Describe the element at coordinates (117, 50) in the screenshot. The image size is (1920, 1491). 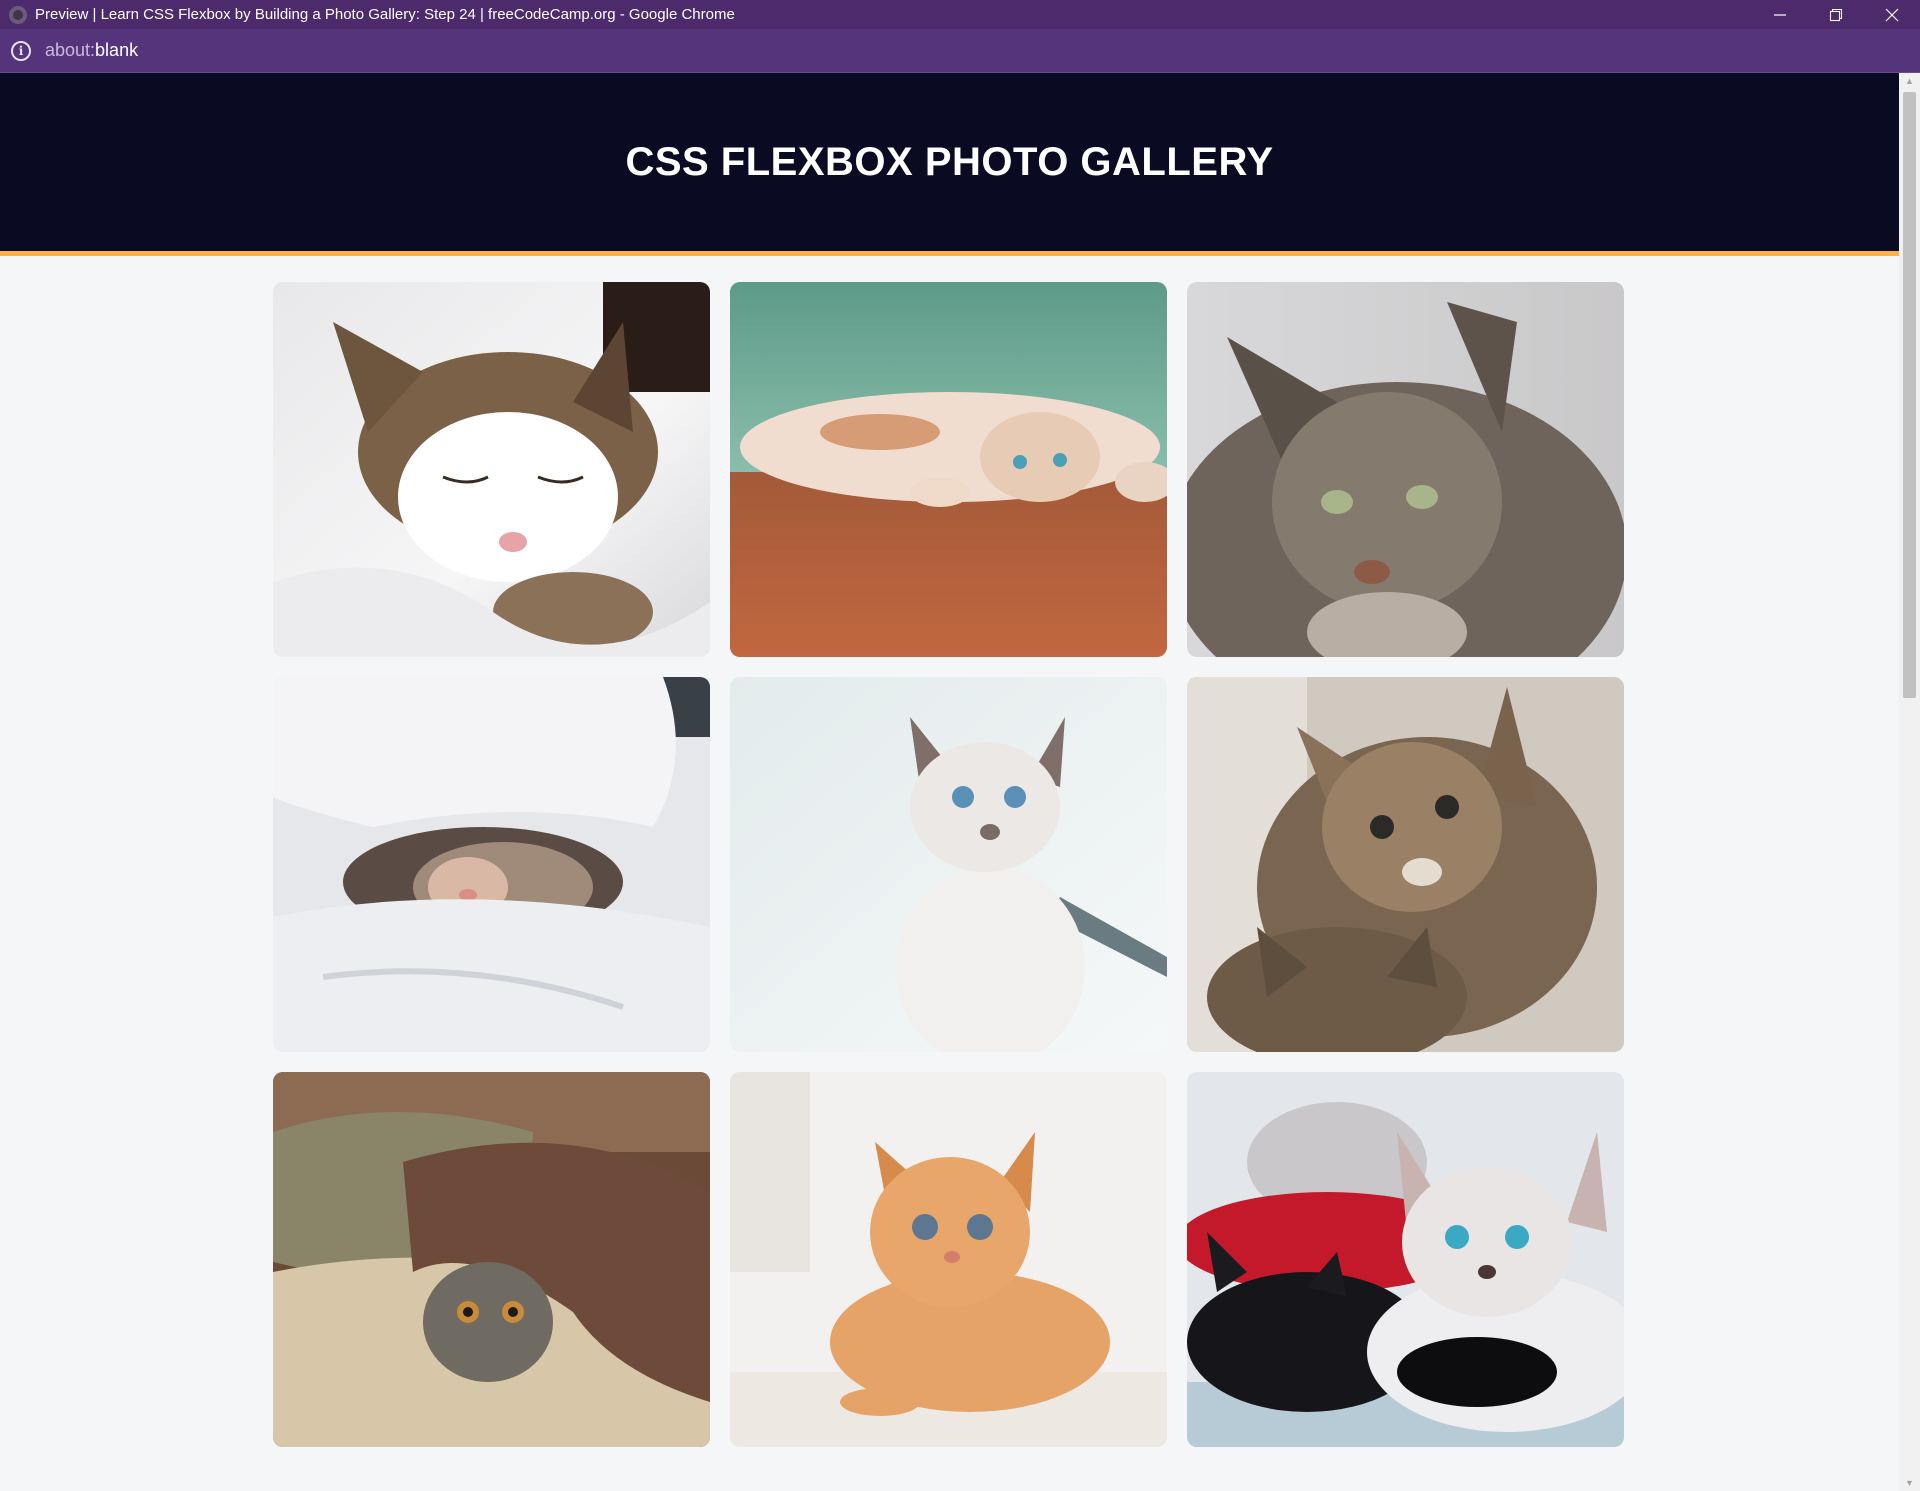
I see `url-path: blank` at that location.